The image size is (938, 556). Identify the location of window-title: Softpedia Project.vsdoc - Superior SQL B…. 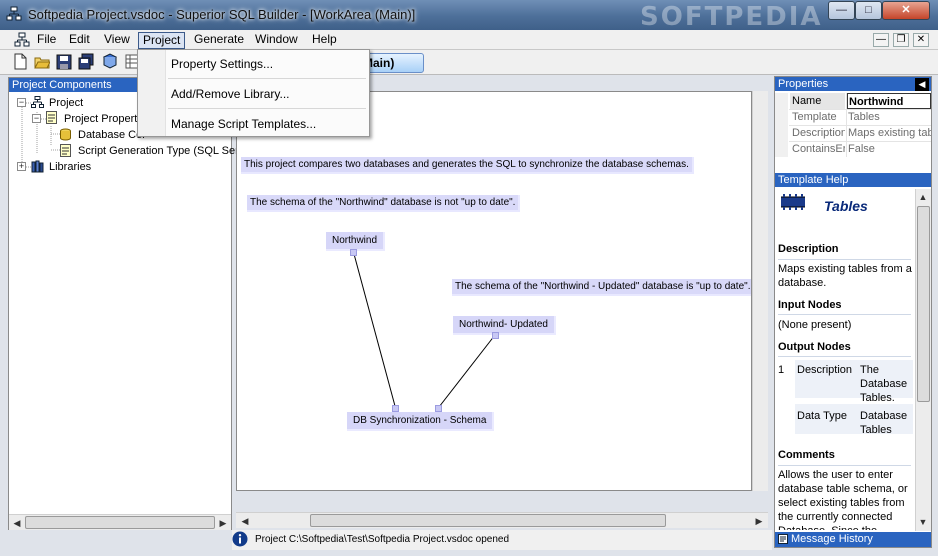
(222, 14).